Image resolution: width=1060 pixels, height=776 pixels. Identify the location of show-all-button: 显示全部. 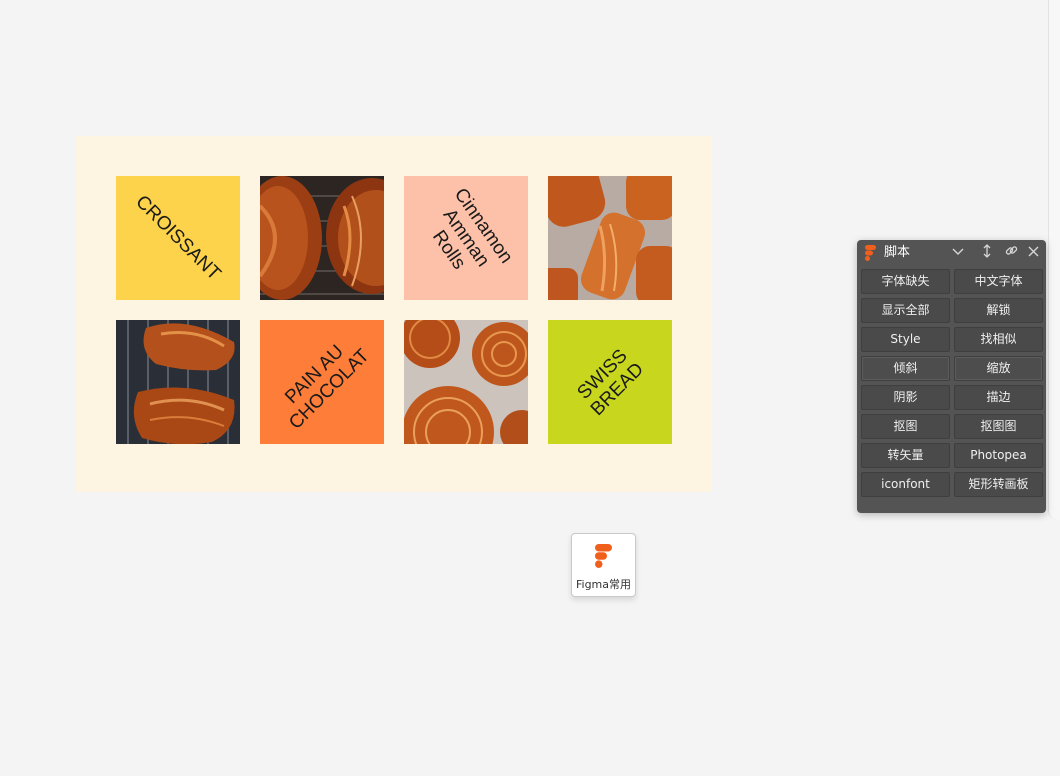
(905, 310).